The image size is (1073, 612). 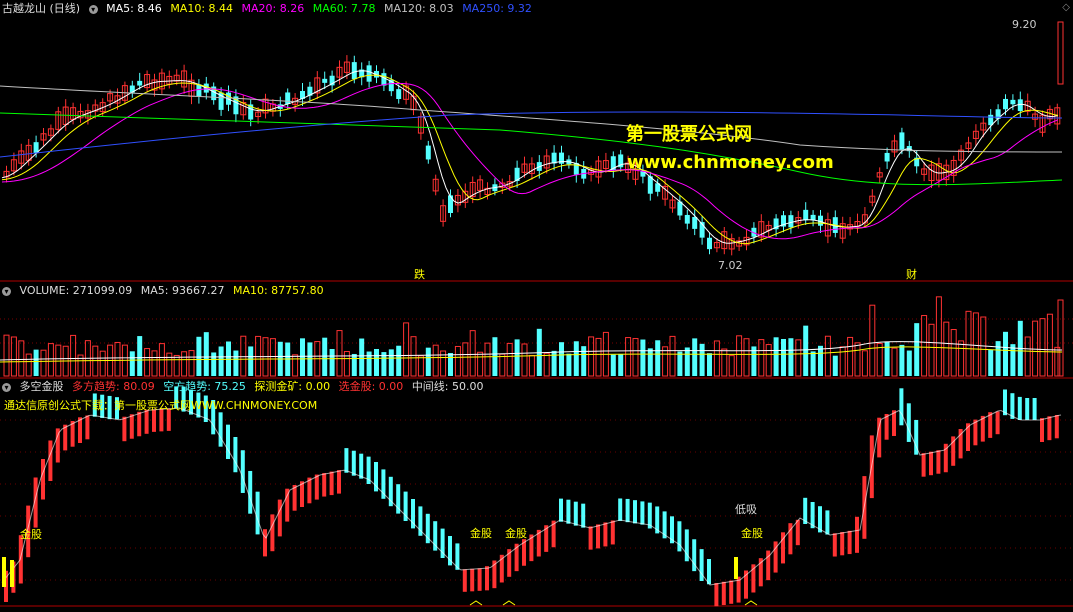 What do you see at coordinates (31, 534) in the screenshot?
I see `signal-gold-1: 金股` at bounding box center [31, 534].